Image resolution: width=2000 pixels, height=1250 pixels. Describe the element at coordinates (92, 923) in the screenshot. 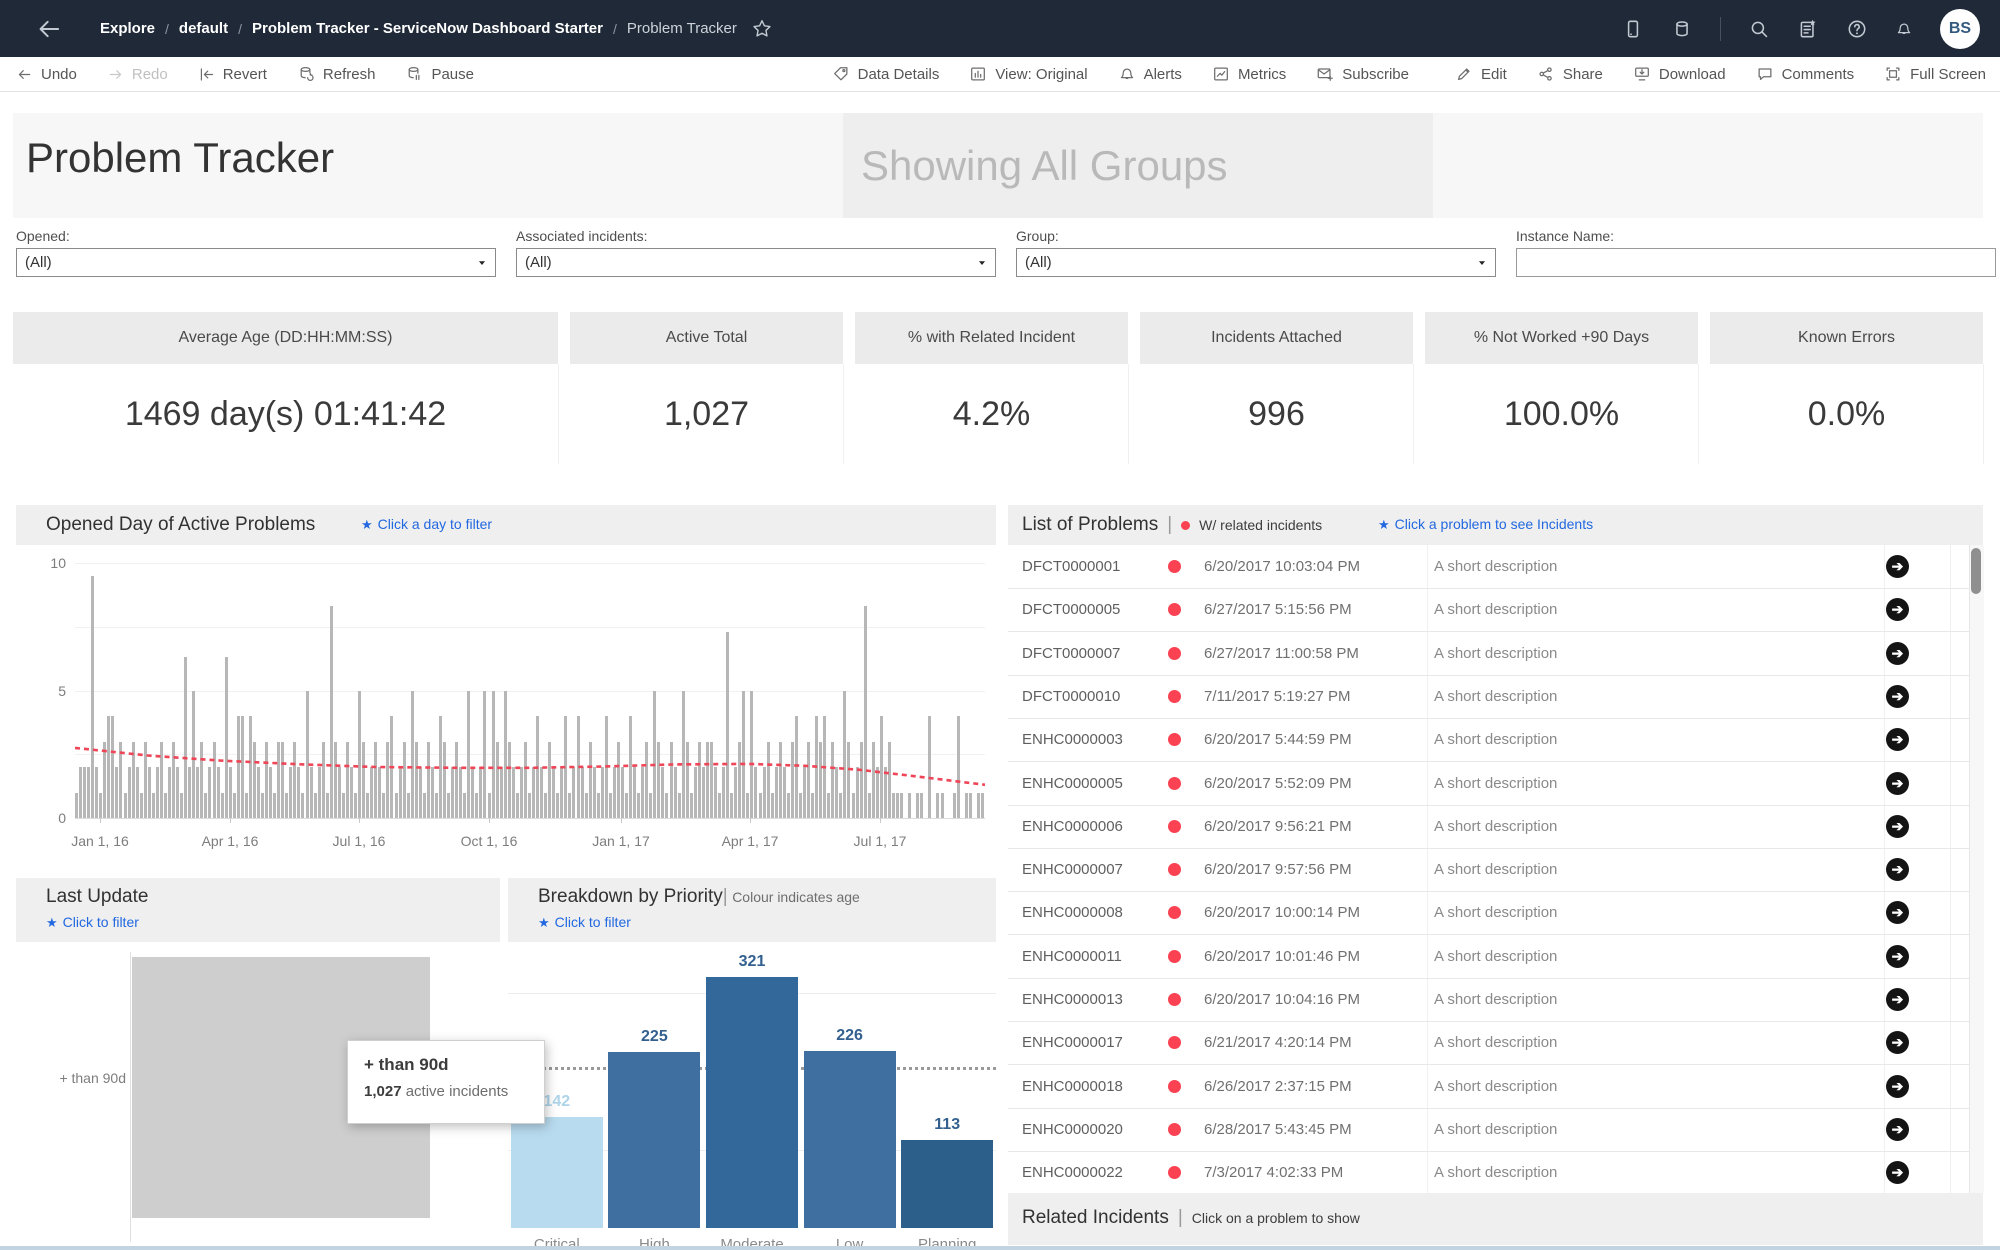

I see `last-update-filter-link: ★ Click to filter` at that location.